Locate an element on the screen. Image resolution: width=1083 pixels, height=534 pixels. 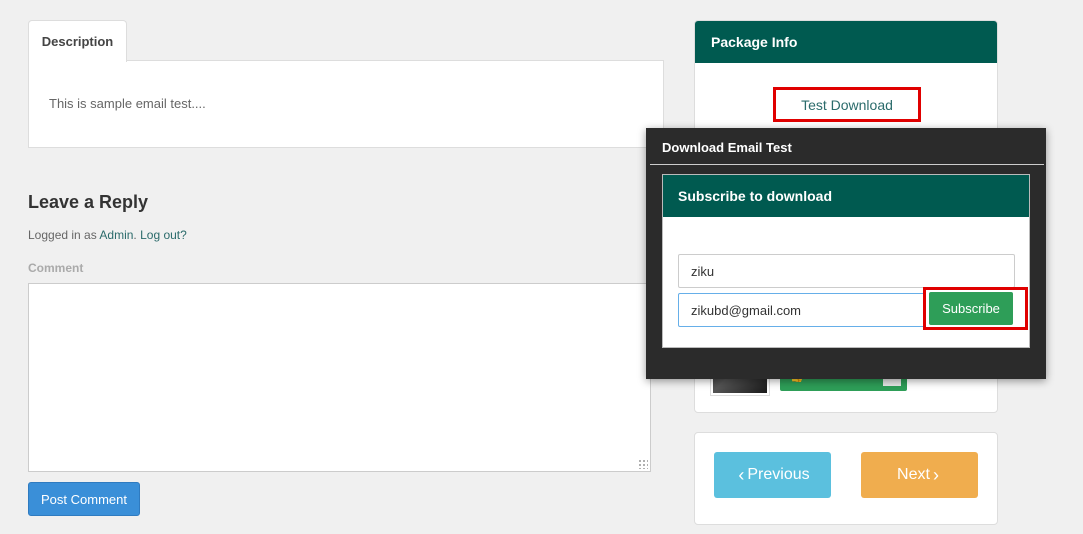
email-field is located at coordinates (802, 310).